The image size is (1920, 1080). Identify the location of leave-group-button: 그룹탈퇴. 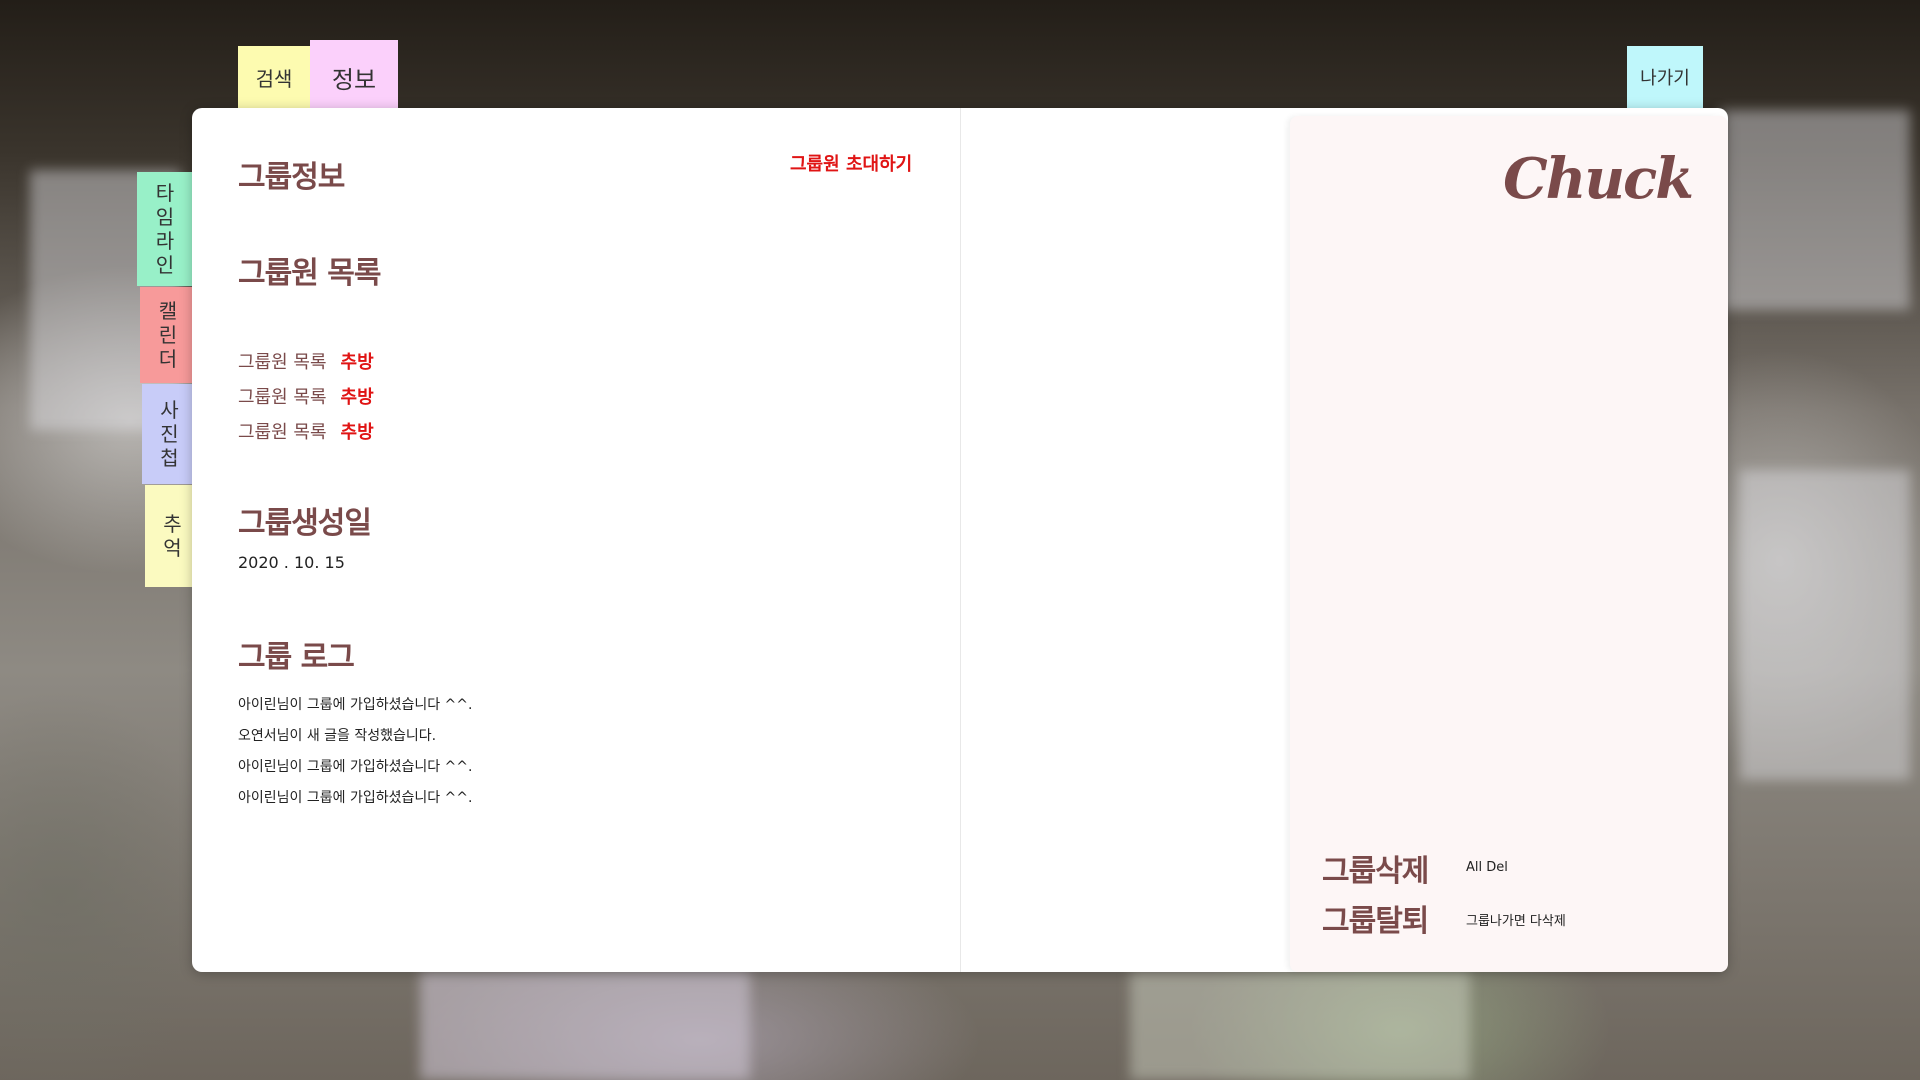
(1375, 918).